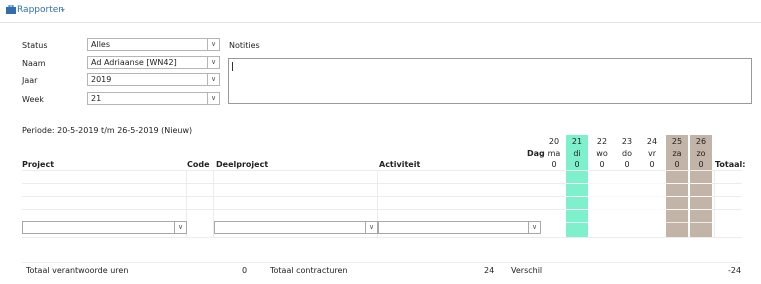 This screenshot has height=284, width=761. I want to click on jaar-label: Jaar, so click(30, 80).